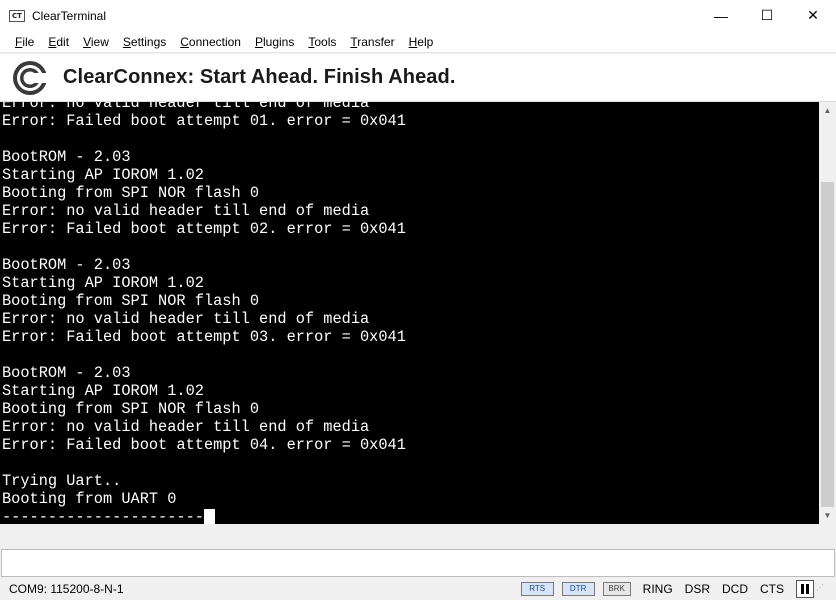 The width and height of the screenshot is (836, 600). I want to click on send-input-box, so click(418, 563).